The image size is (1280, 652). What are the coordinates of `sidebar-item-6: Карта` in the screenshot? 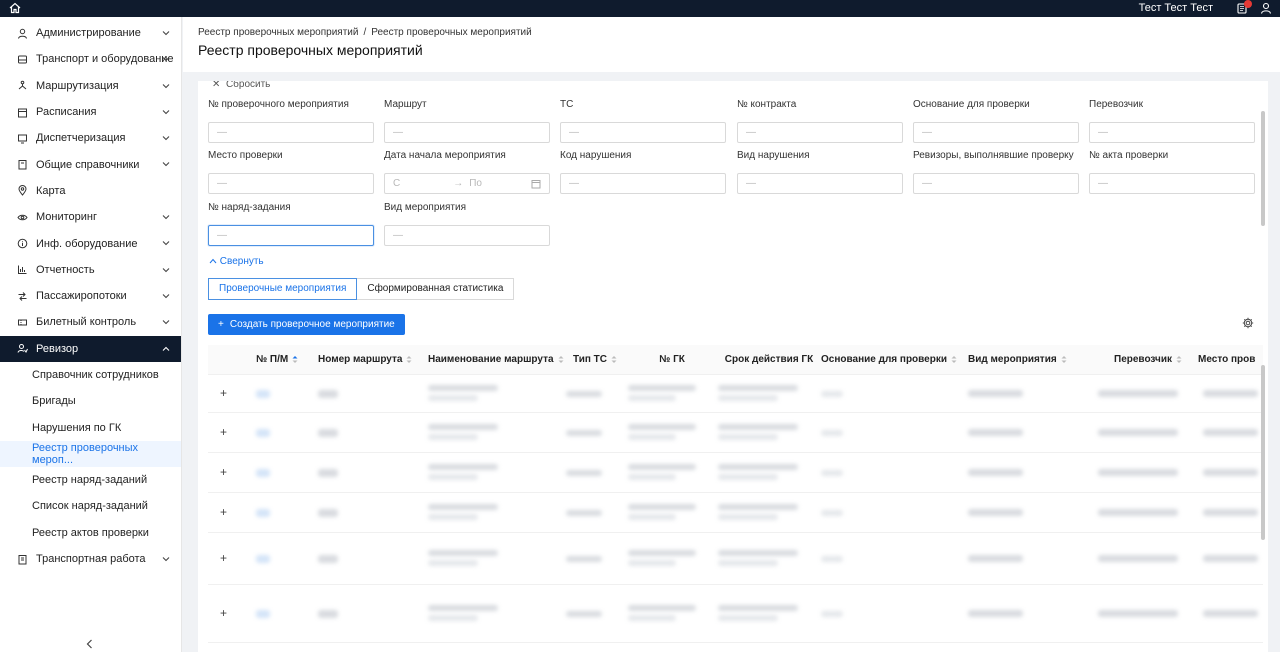 It's located at (90, 191).